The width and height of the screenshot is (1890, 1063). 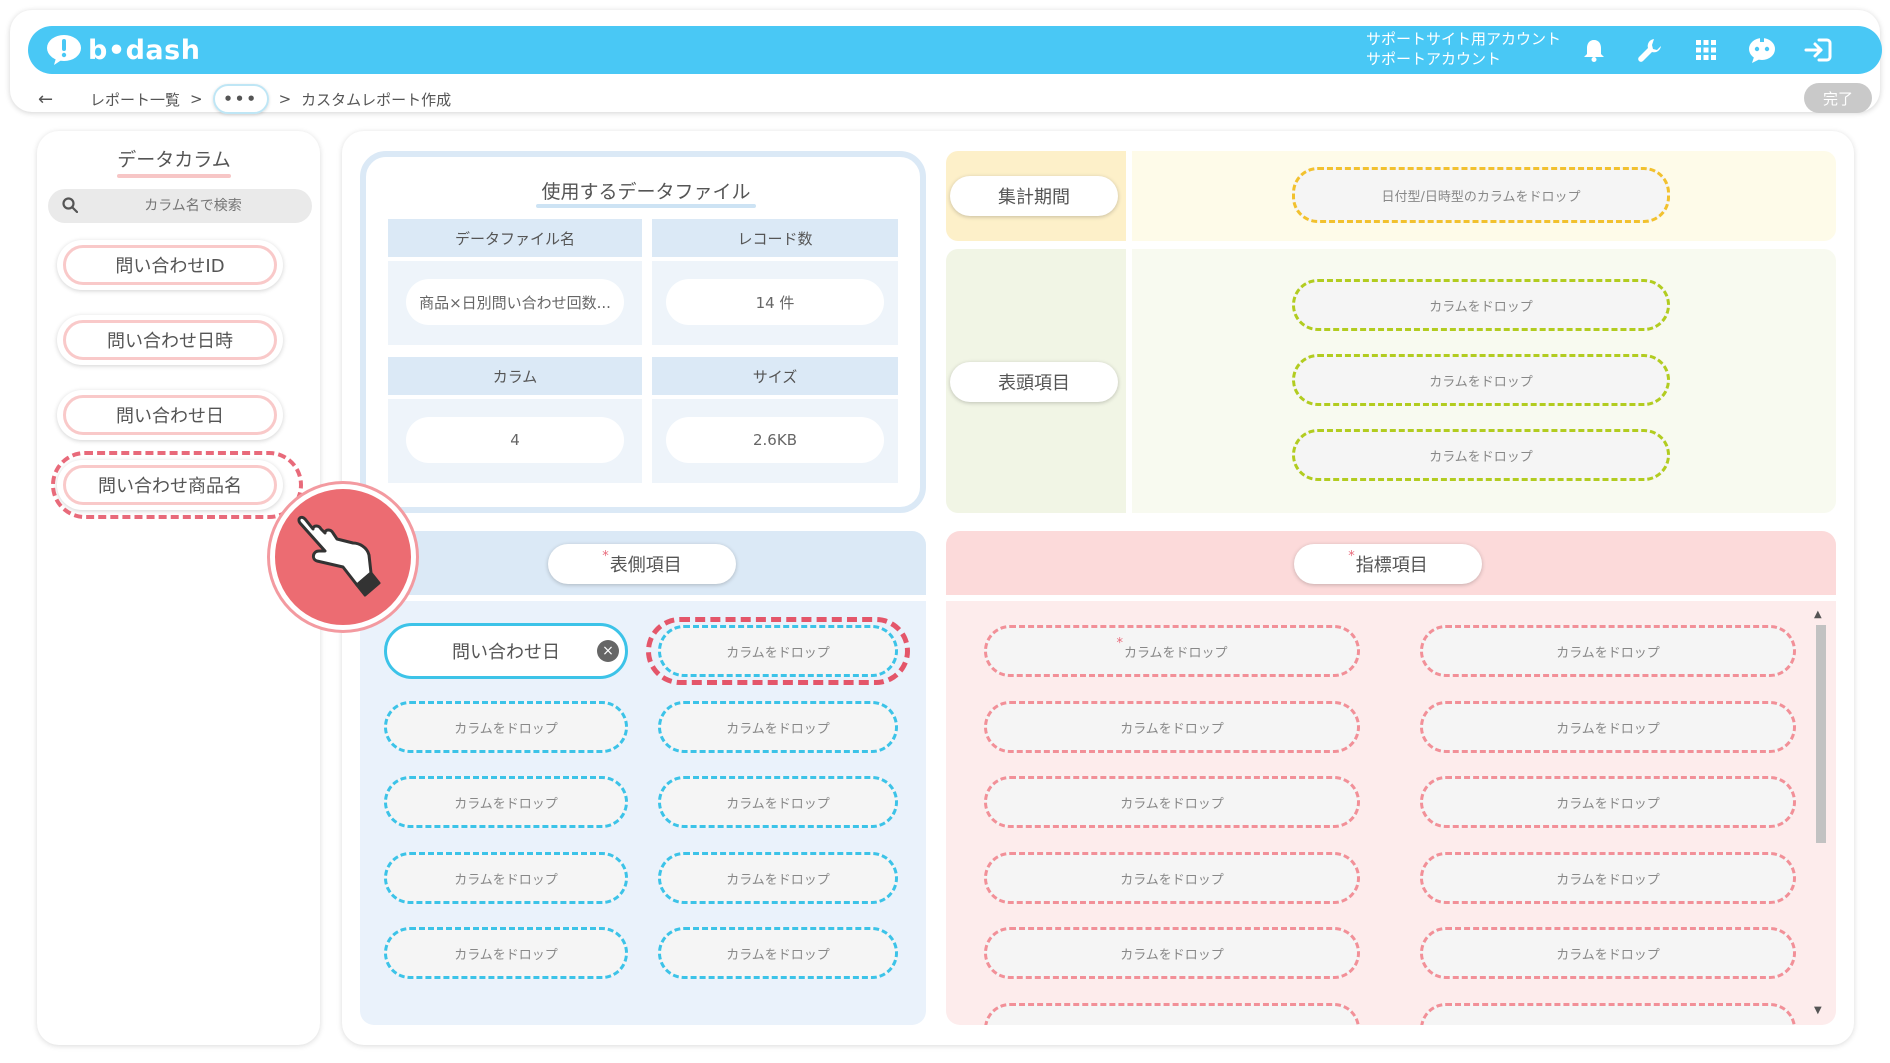 I want to click on breadcrumb-report-list: レポート一覧, so click(x=135, y=99).